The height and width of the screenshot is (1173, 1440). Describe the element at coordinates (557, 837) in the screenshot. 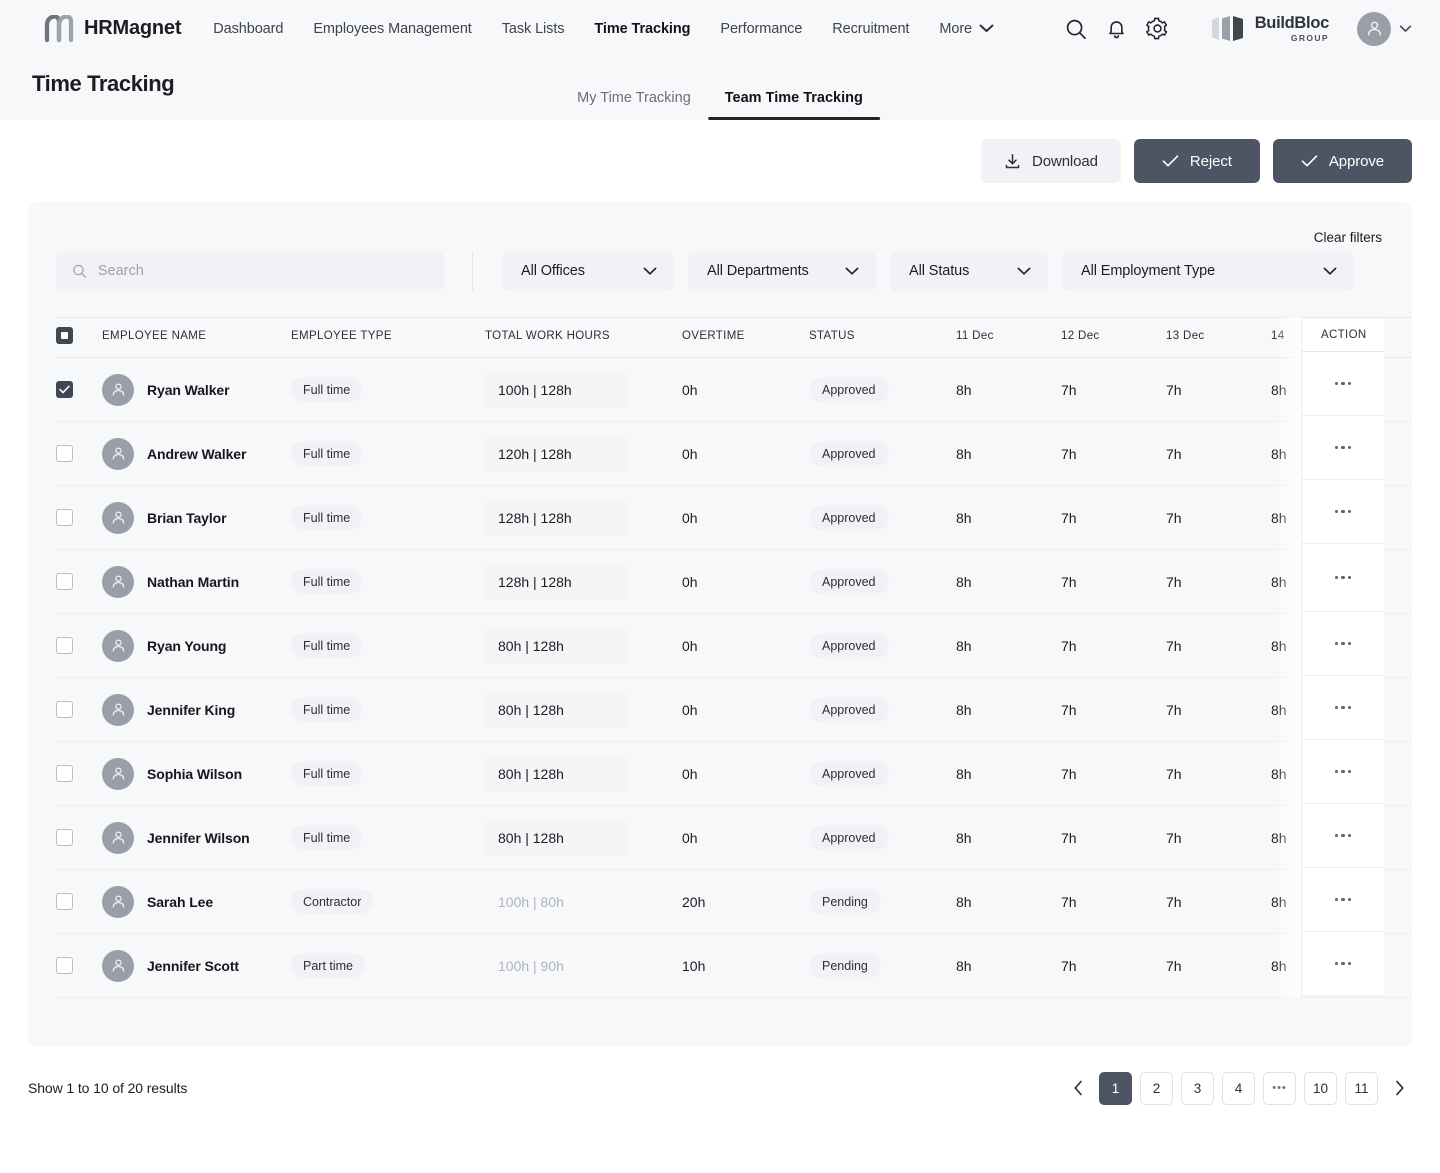

I see `total-work-hours-value: 80h | 128h` at that location.